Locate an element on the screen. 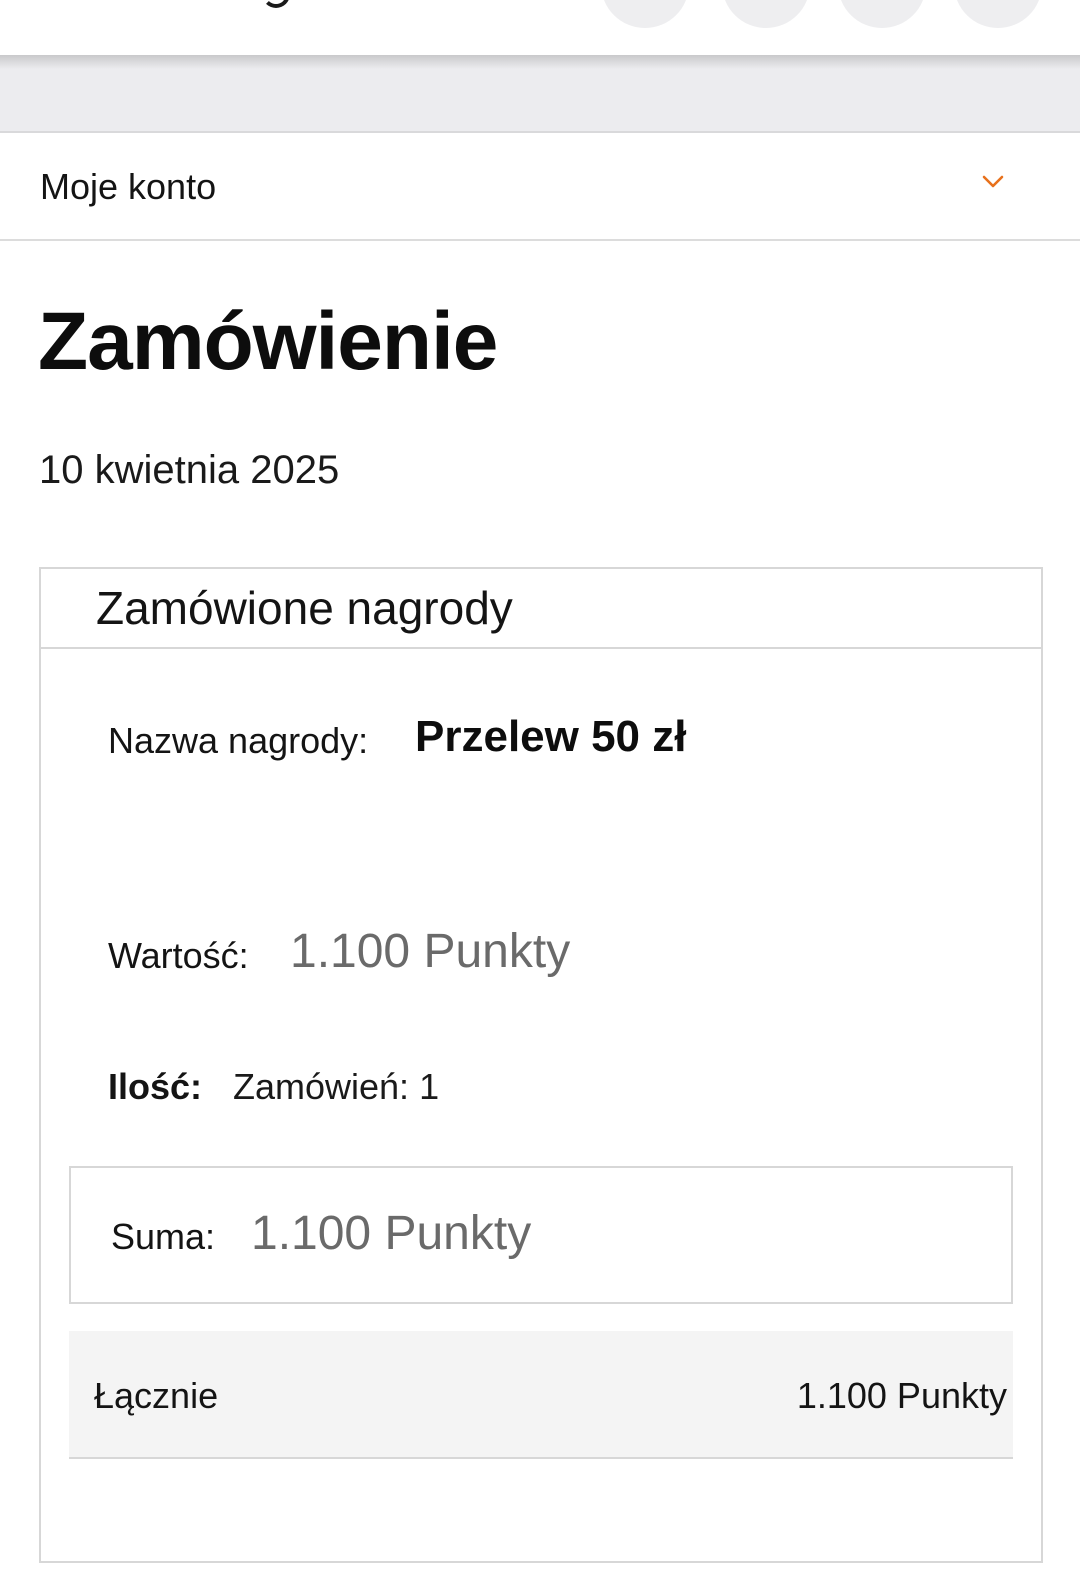 This screenshot has height=1591, width=1080. header-shadow is located at coordinates (540, 62).